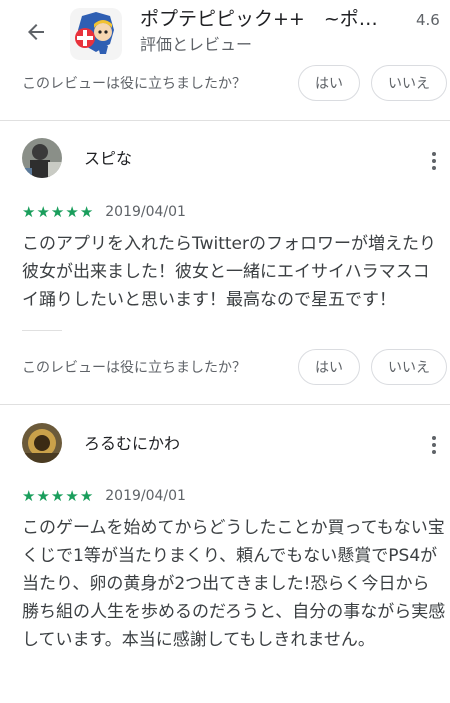 This screenshot has height=703, width=450. Describe the element at coordinates (96, 34) in the screenshot. I see `app-icon` at that location.